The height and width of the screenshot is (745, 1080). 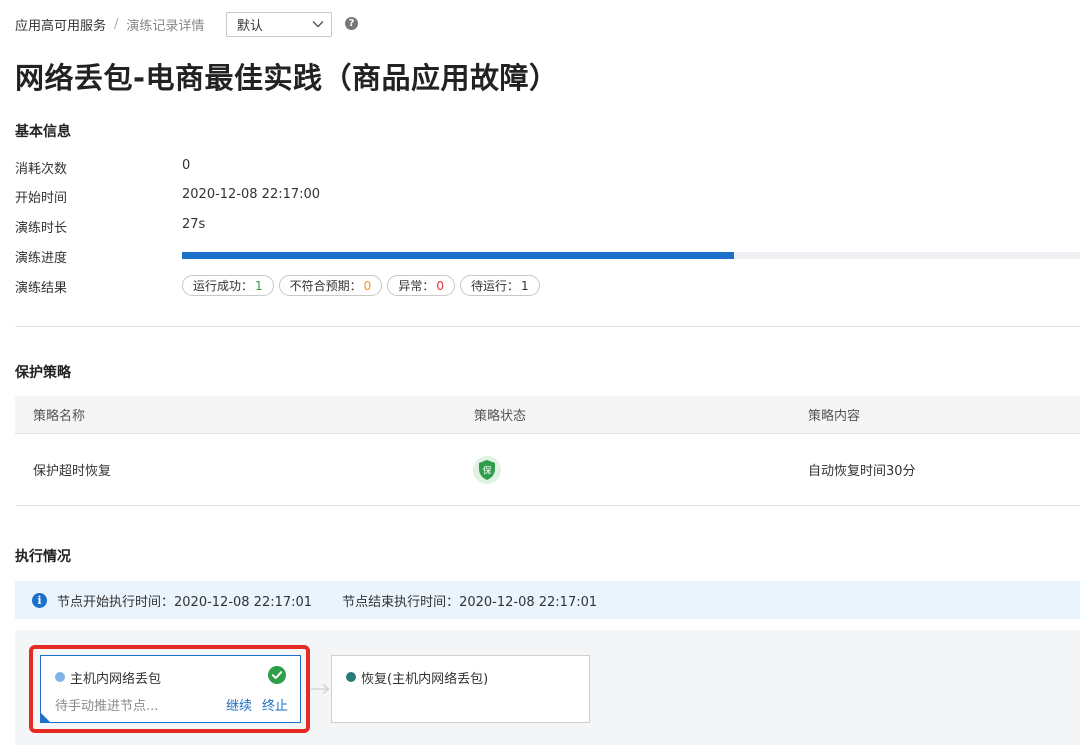 I want to click on consumed-count-label: 消耗次数, so click(x=41, y=169).